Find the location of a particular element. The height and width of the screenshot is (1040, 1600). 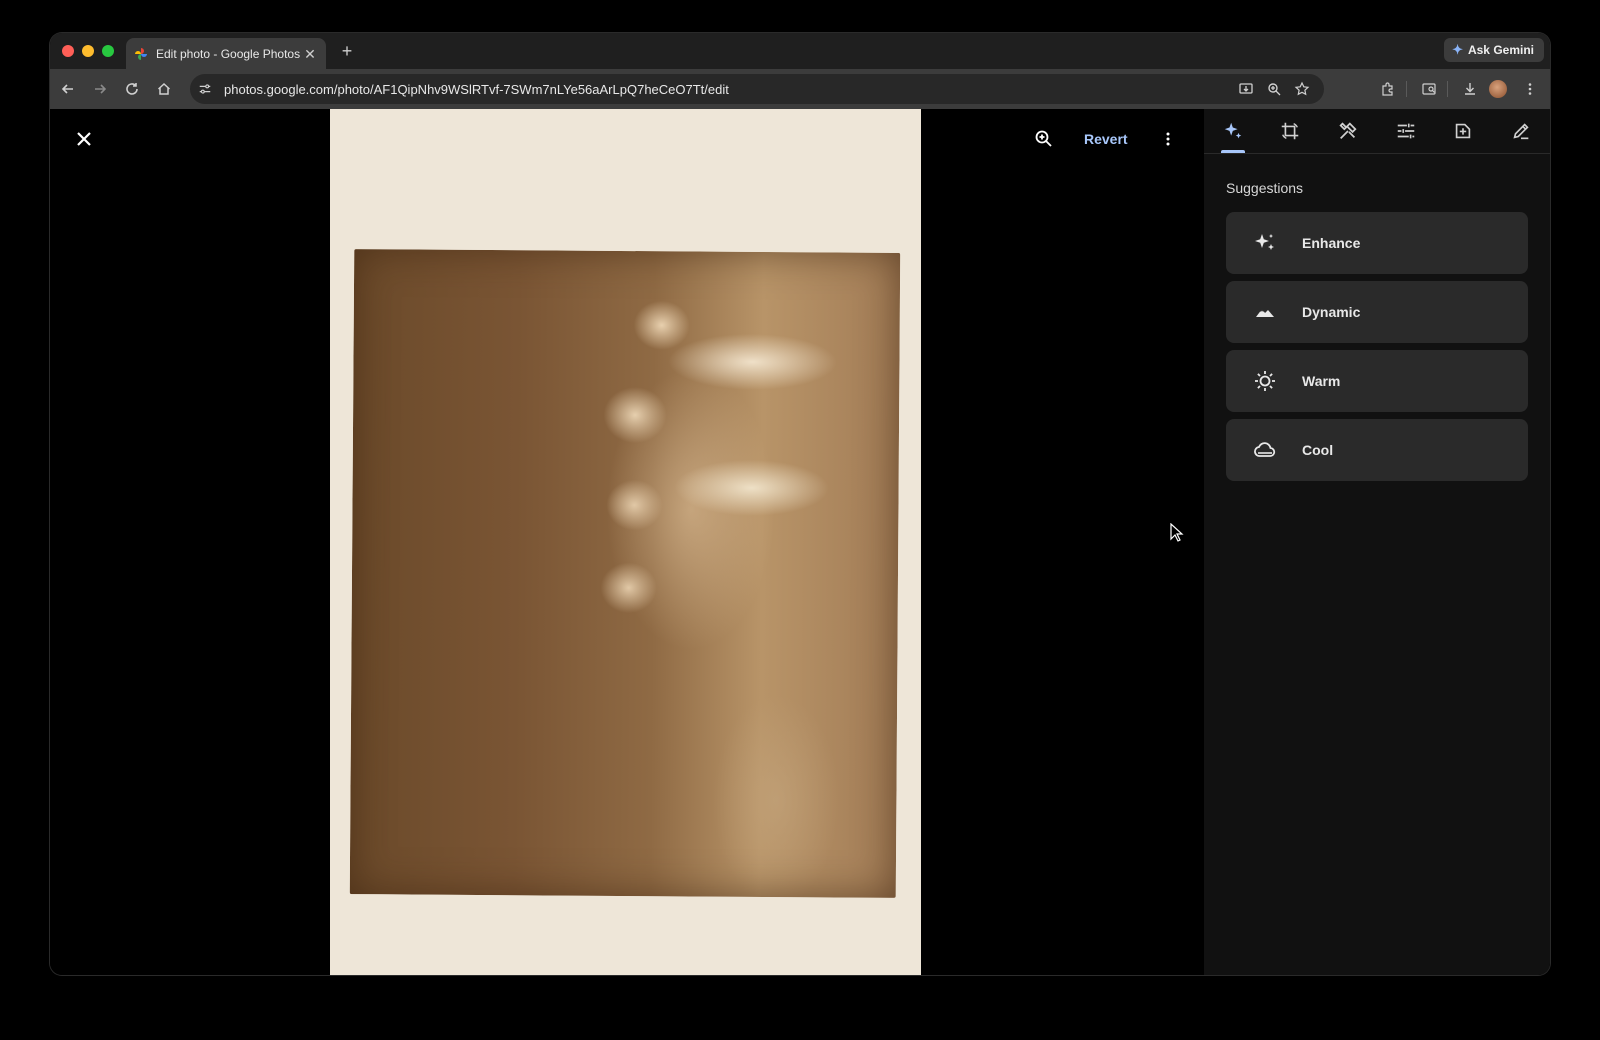

reload-button is located at coordinates (132, 89).